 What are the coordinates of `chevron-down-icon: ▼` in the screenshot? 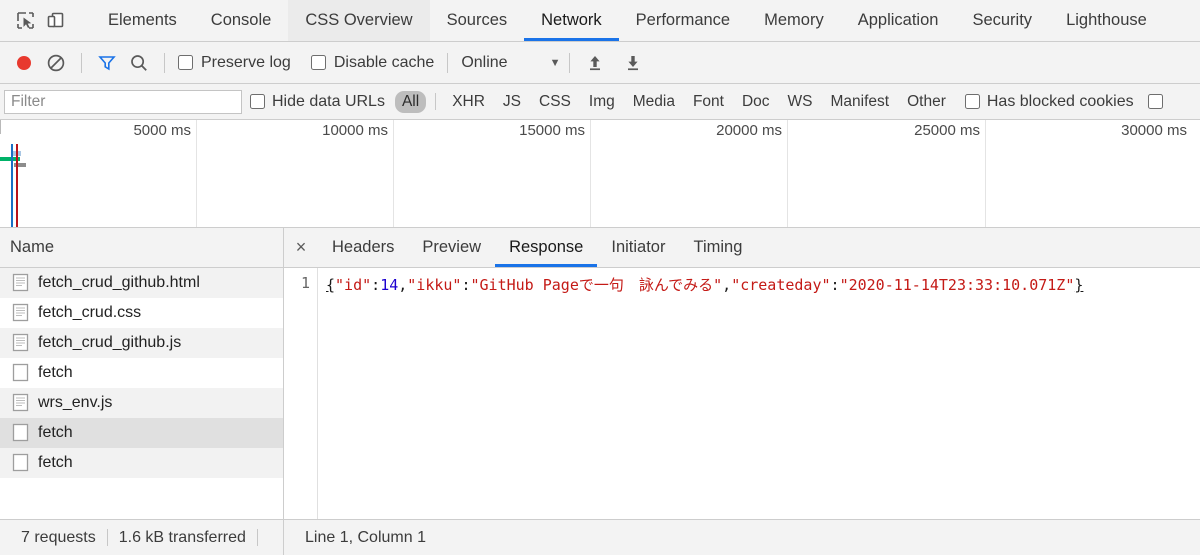 It's located at (555, 62).